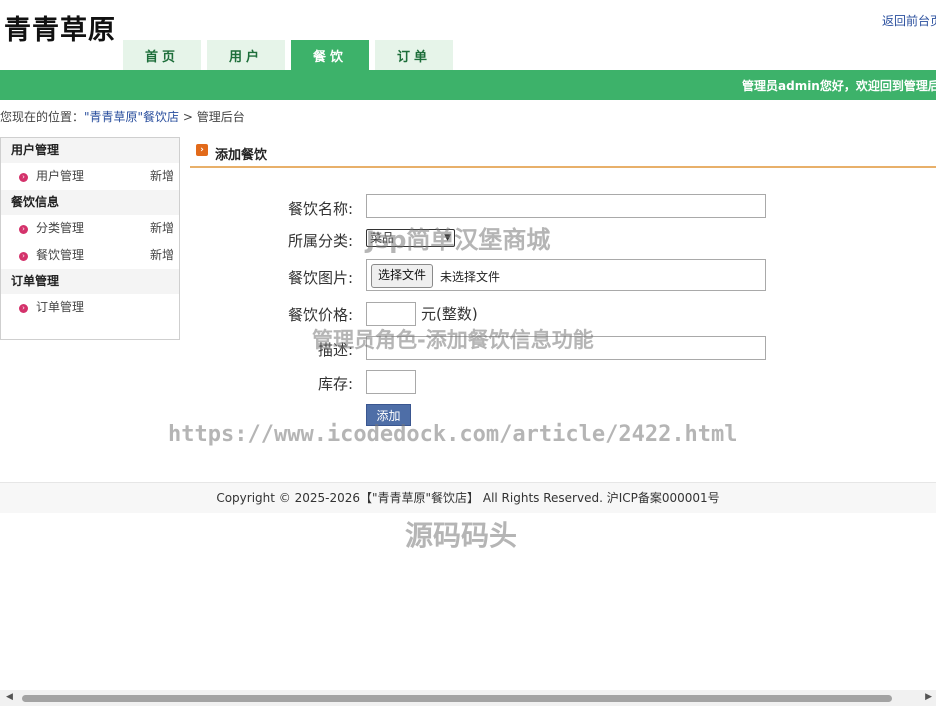  Describe the element at coordinates (90, 281) in the screenshot. I see `sidebar-section-orders: 订单管理` at that location.